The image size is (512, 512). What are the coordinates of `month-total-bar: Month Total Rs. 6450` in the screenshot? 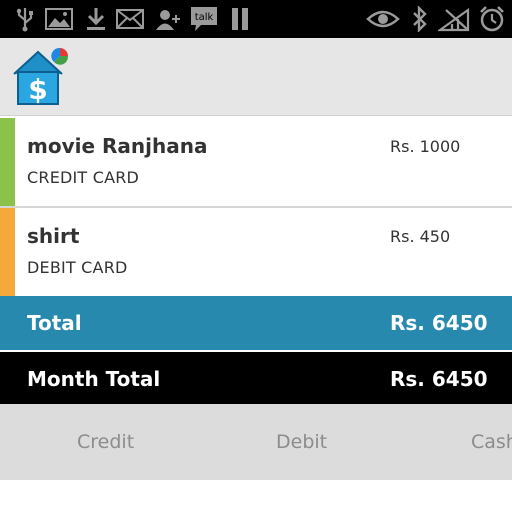 It's located at (256, 378).